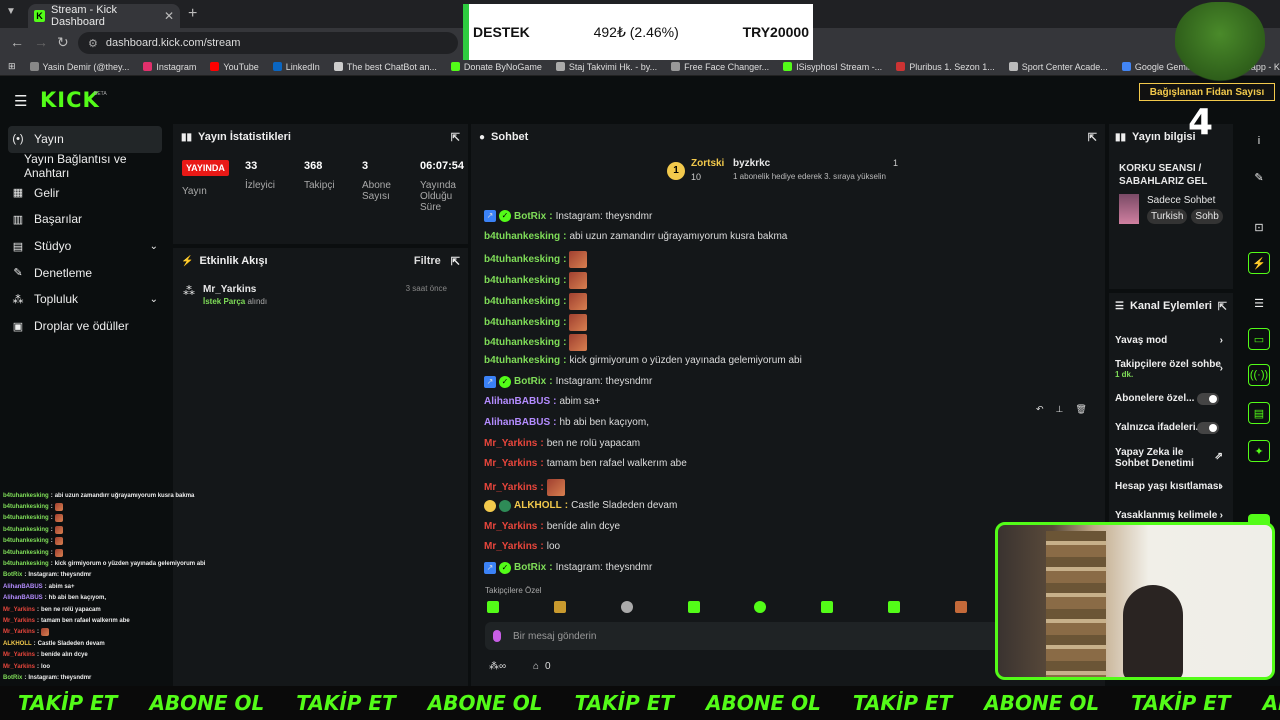 The height and width of the screenshot is (720, 1280). Describe the element at coordinates (1171, 340) in the screenshot. I see `slow-mode-action: Yavaş mod ›` at that location.